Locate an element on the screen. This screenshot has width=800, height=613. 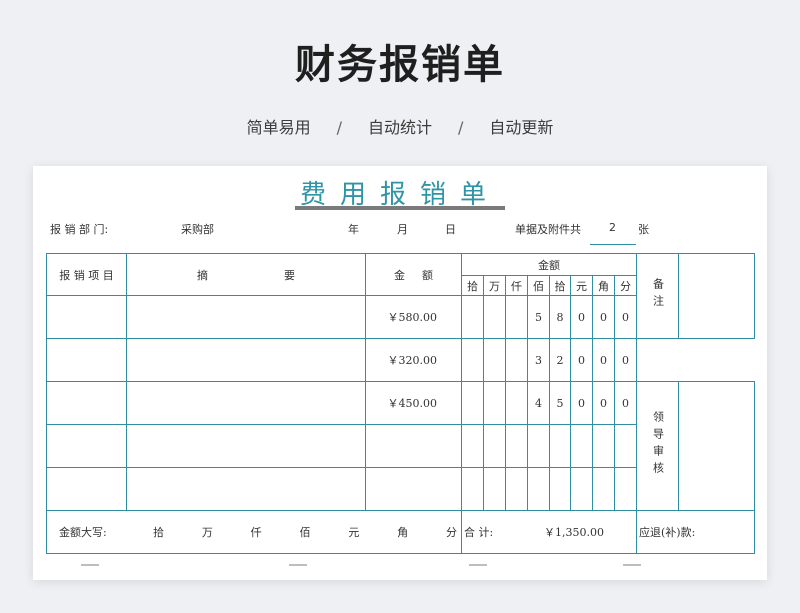
capital-label: 金额大写: is located at coordinates (83, 532).